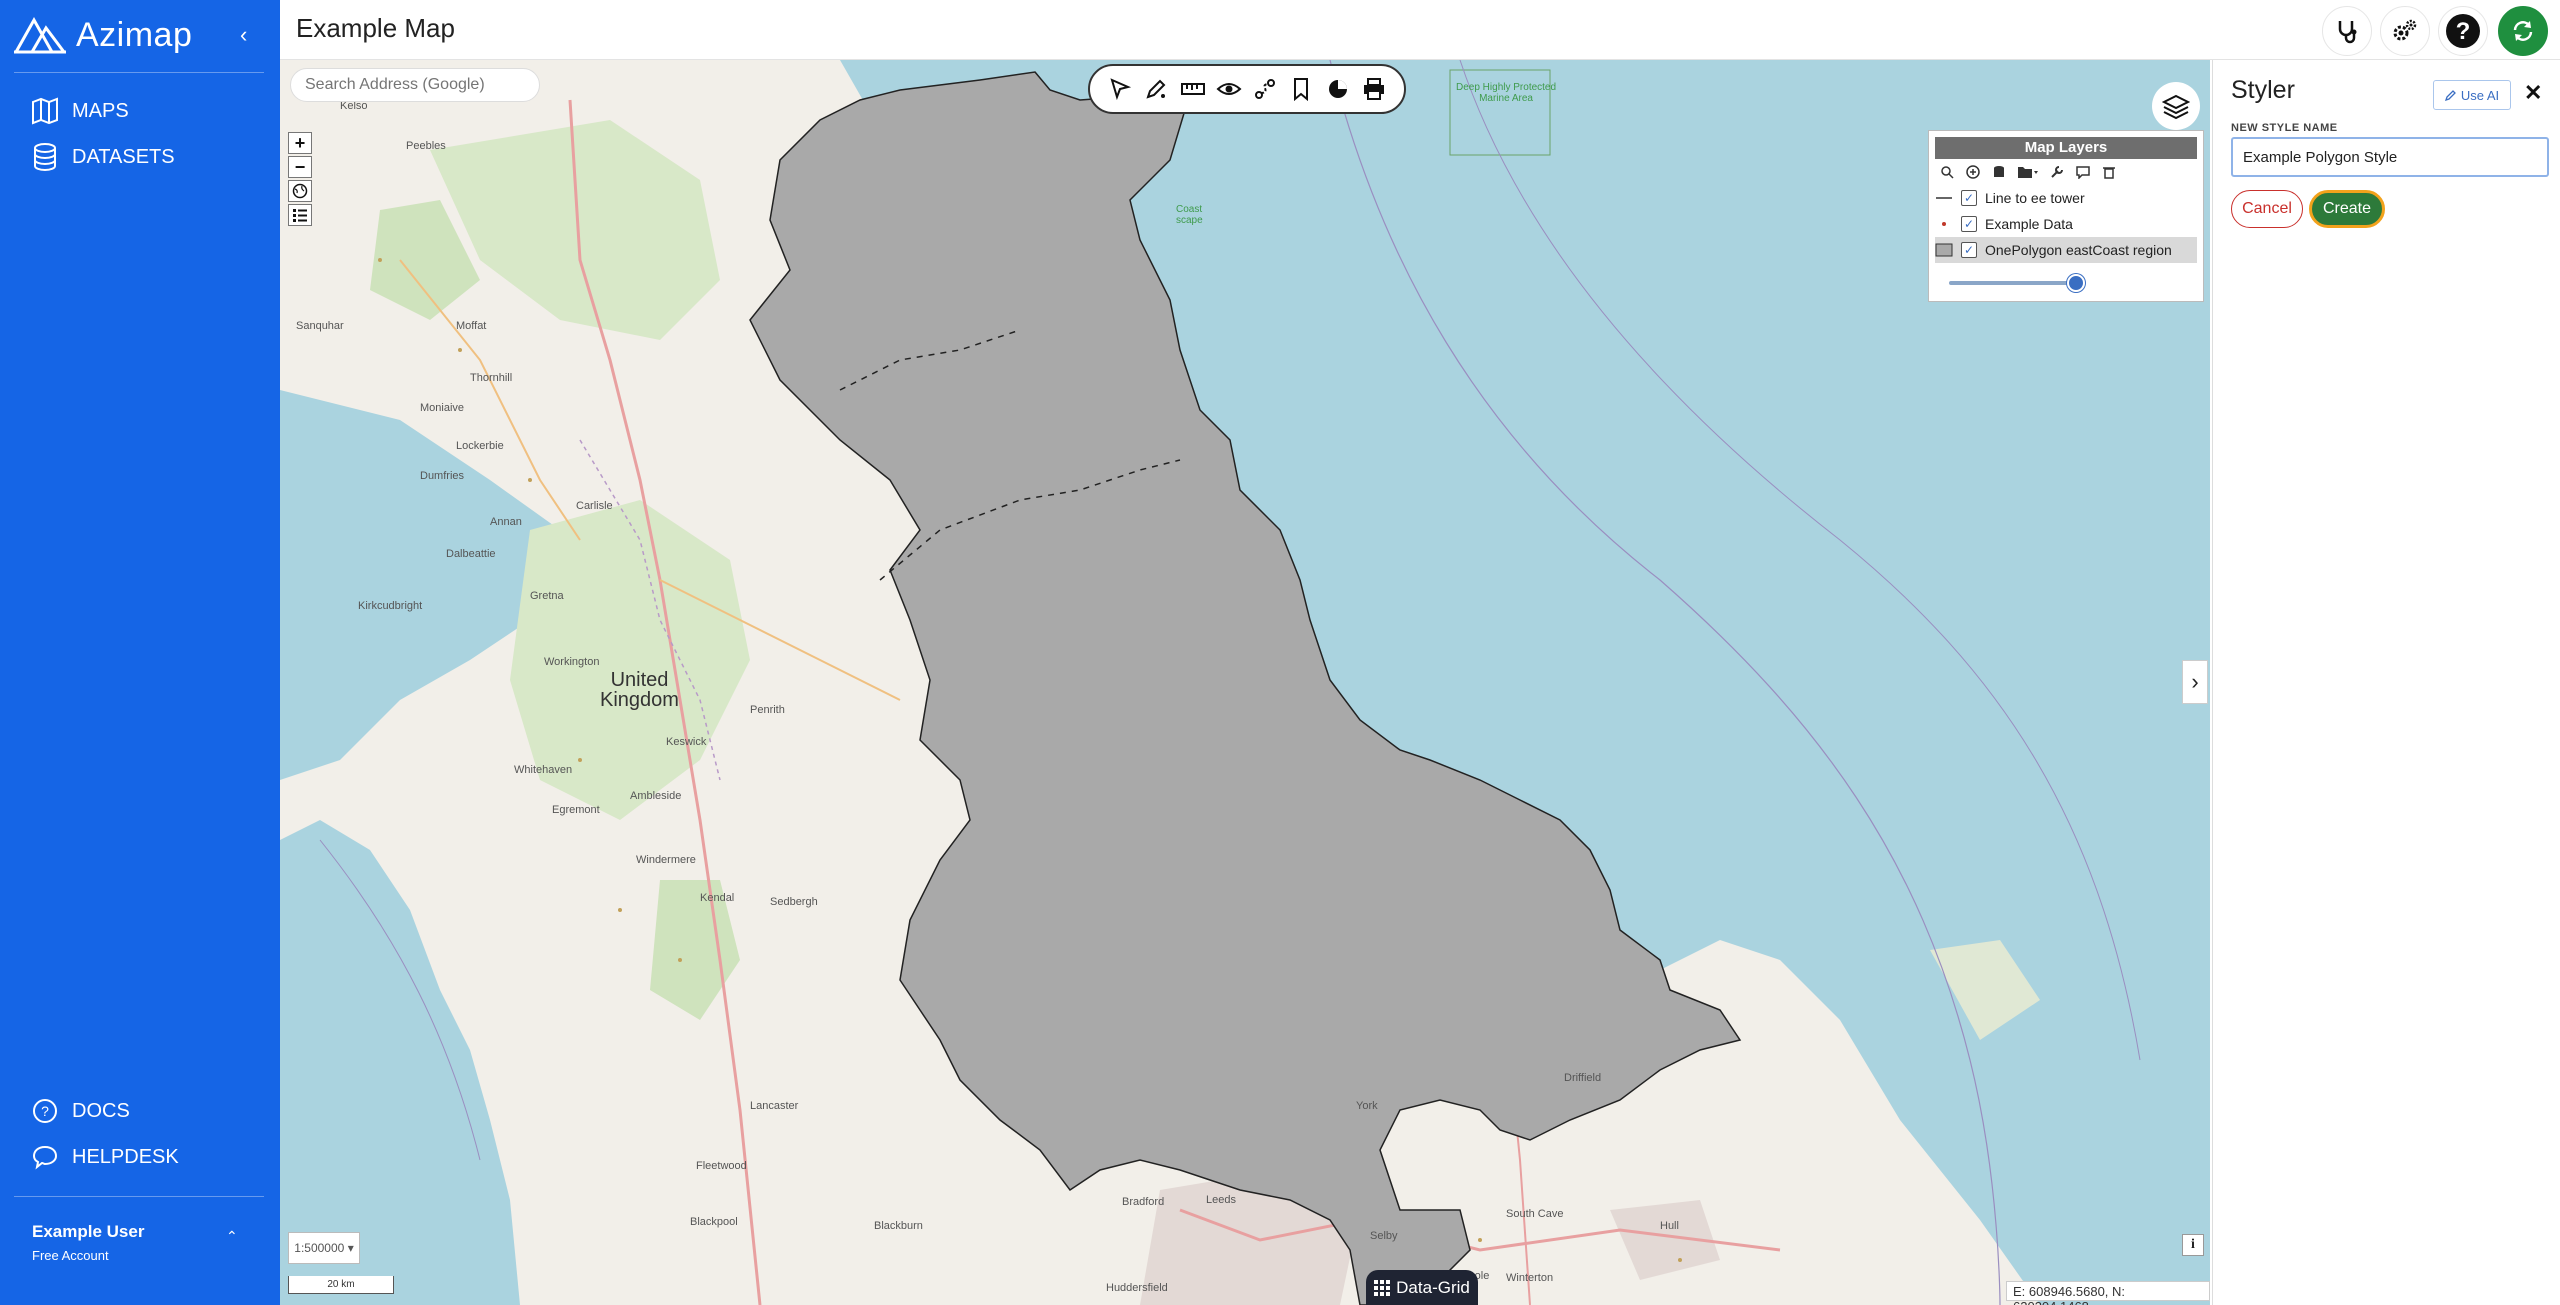 Image resolution: width=2560 pixels, height=1305 pixels. I want to click on pie-chart-icon, so click(1338, 89).